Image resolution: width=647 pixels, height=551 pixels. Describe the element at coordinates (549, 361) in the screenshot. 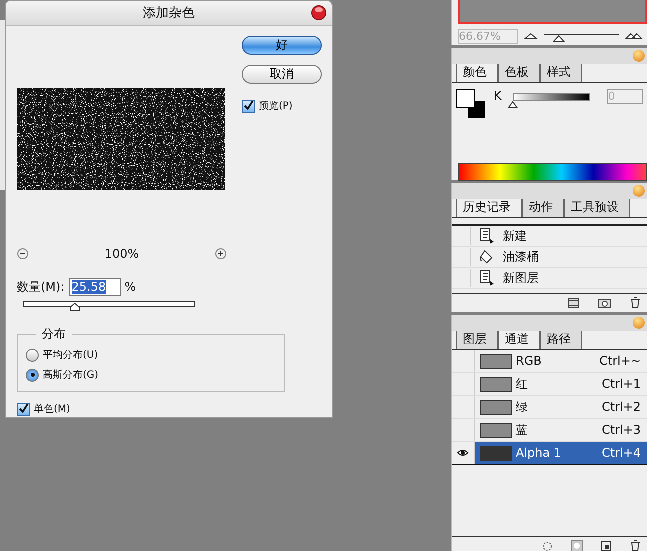

I see `channel-row: RGB Ctrl+~` at that location.